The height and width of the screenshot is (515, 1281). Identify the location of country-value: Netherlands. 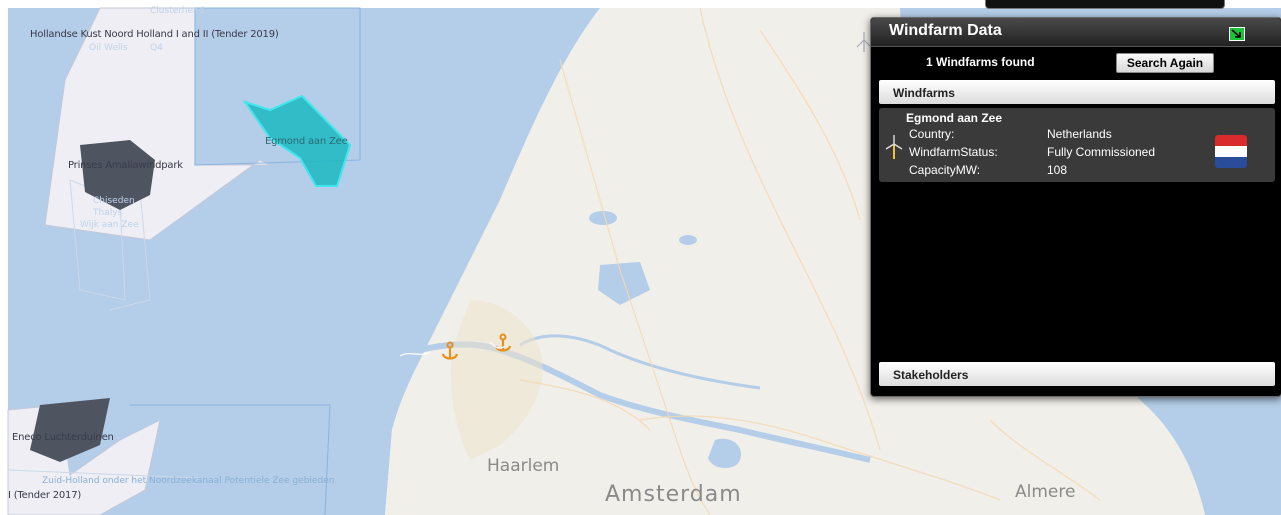
(1079, 134).